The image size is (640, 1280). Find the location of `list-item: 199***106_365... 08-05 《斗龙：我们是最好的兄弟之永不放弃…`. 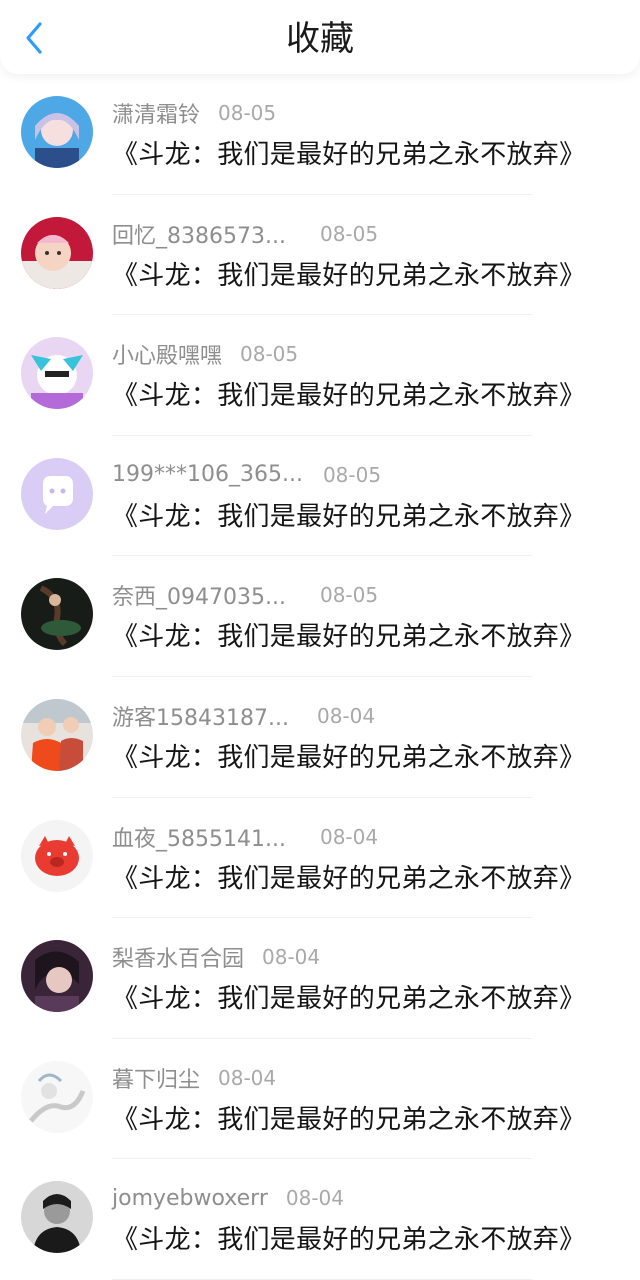

list-item: 199***106_365... 08-05 《斗龙：我们是最好的兄弟之永不放弃… is located at coordinates (320, 496).